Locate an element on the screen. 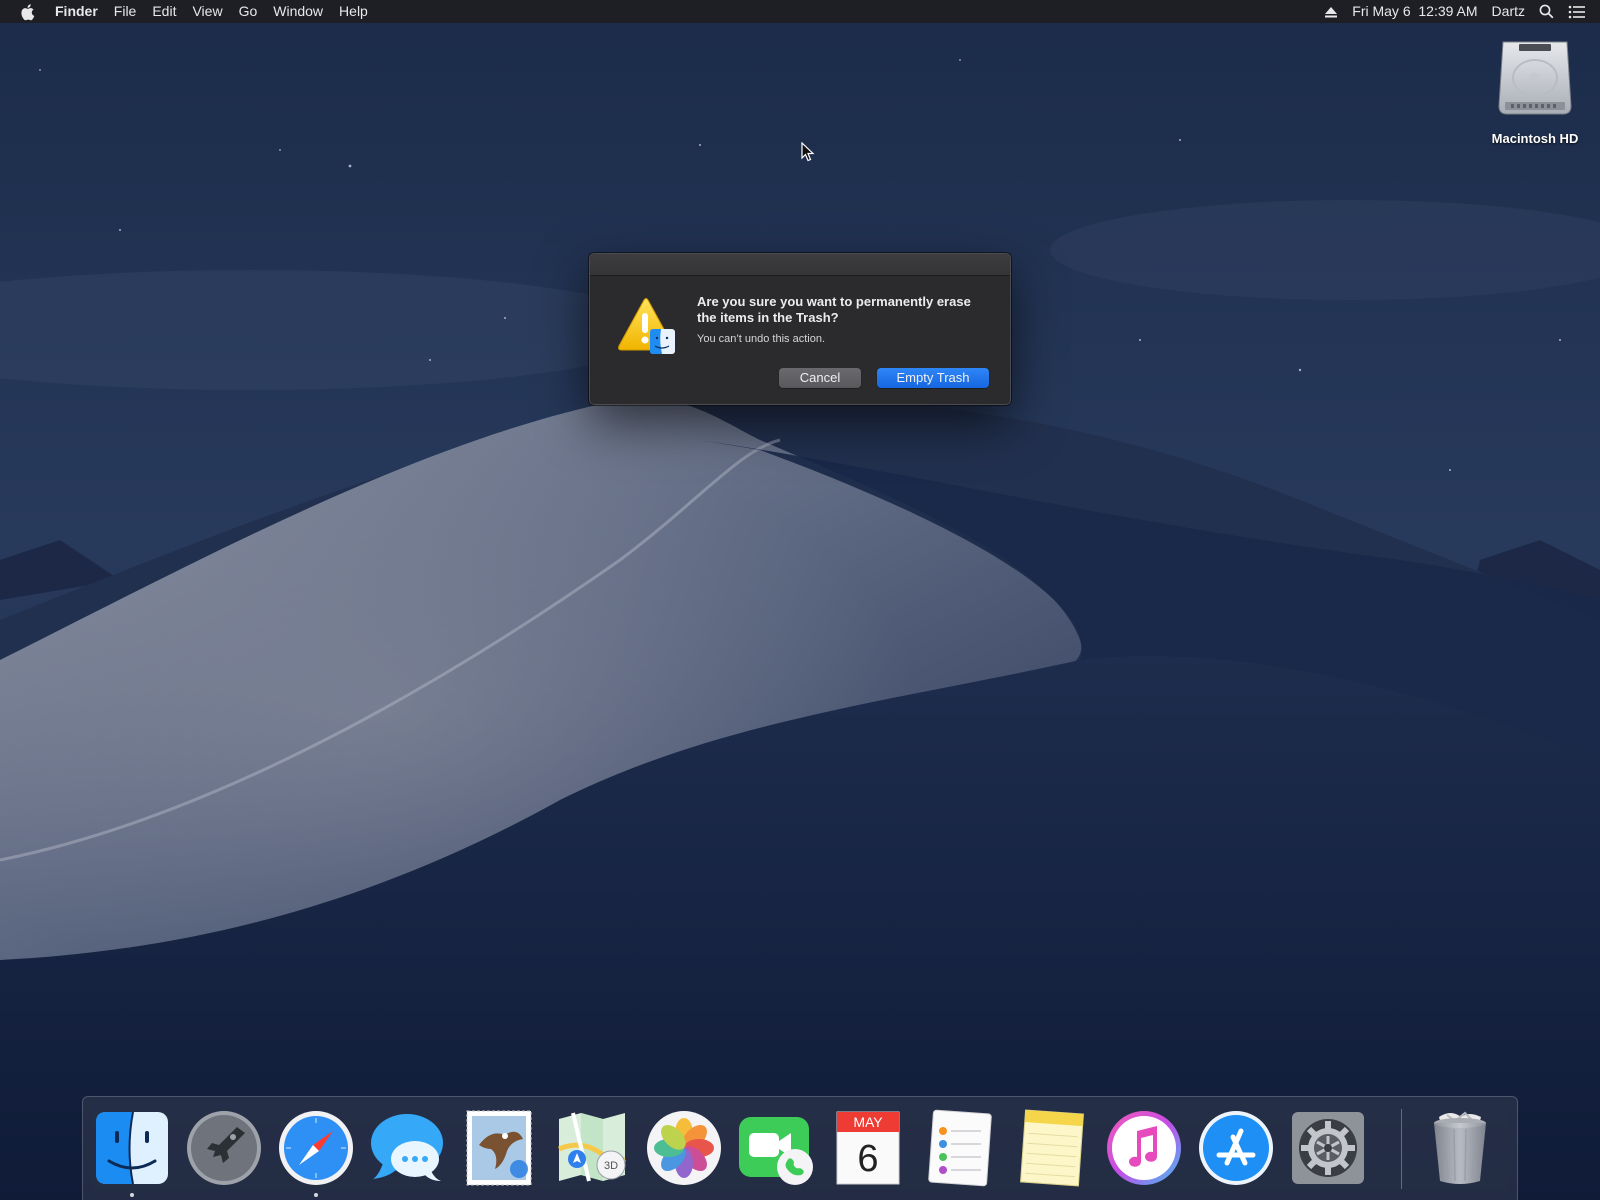 Image resolution: width=1600 pixels, height=1200 pixels. dock-item-safari is located at coordinates (316, 1148).